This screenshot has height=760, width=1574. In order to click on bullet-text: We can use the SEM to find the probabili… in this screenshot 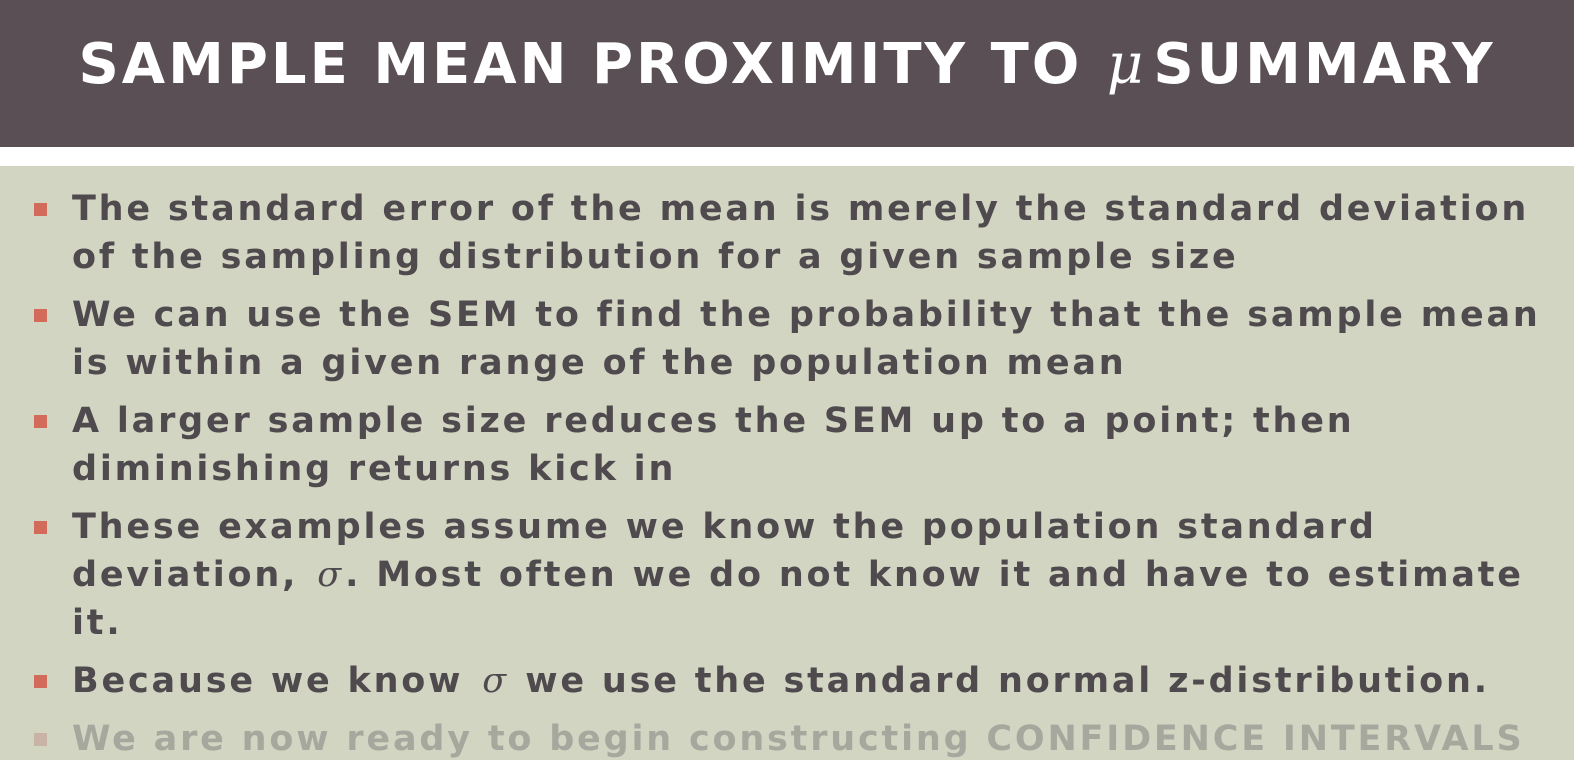, I will do `click(806, 339)`.